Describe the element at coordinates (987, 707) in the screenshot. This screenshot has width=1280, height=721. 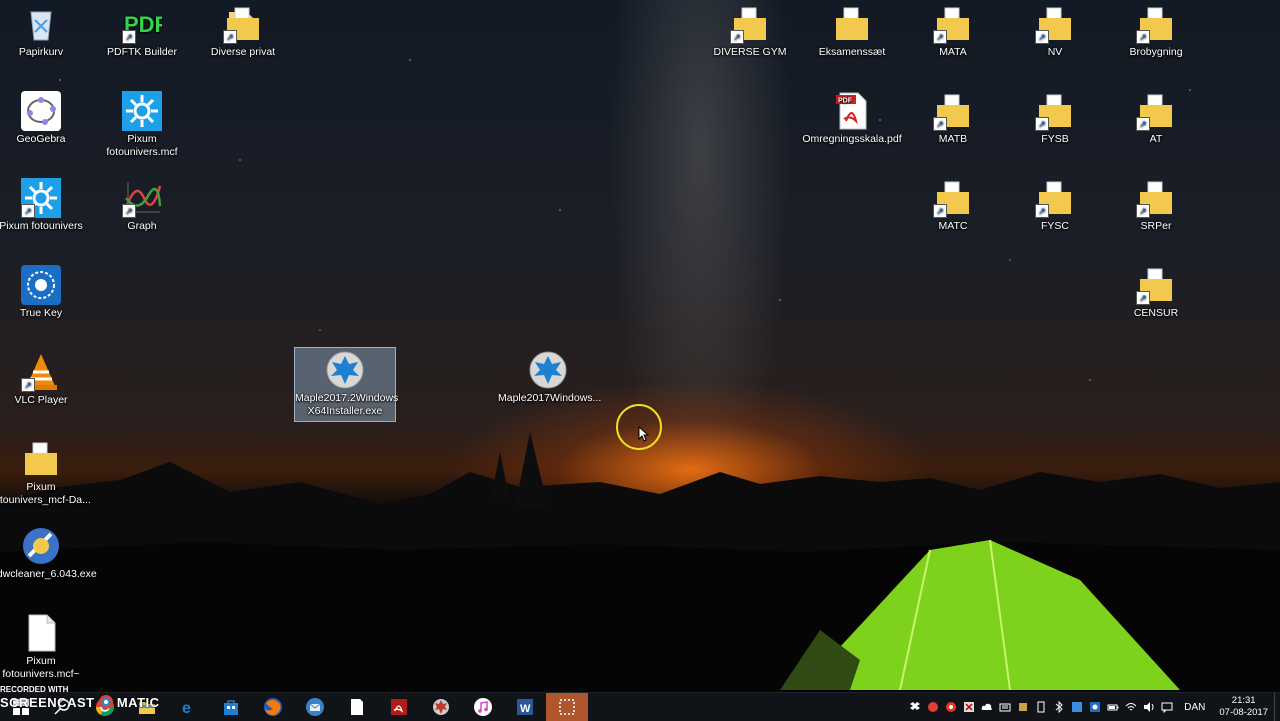
I see `tray-onedrive` at that location.